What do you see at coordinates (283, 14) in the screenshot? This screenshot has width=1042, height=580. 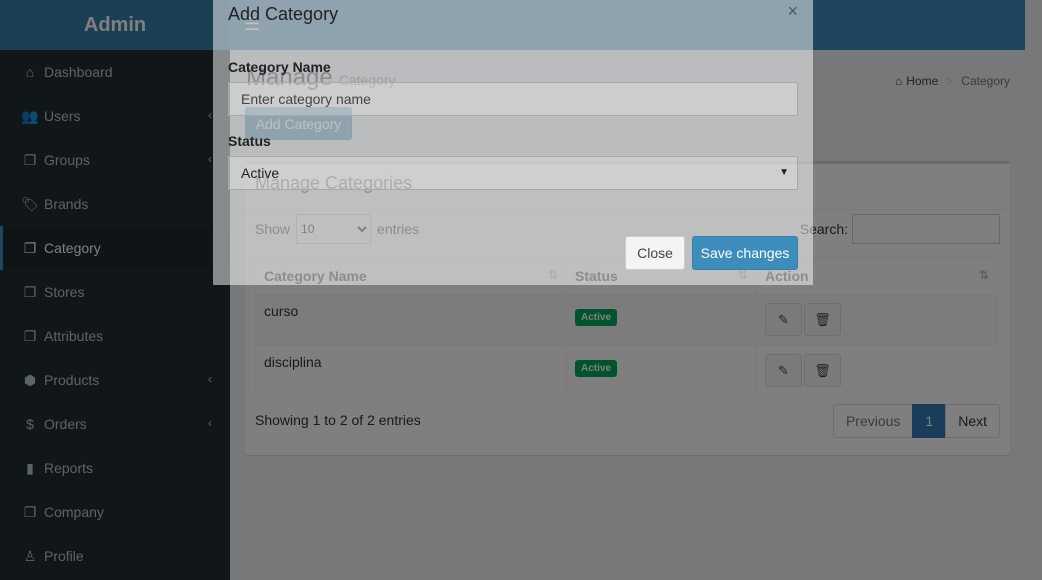 I see `modal-title: Add Category` at bounding box center [283, 14].